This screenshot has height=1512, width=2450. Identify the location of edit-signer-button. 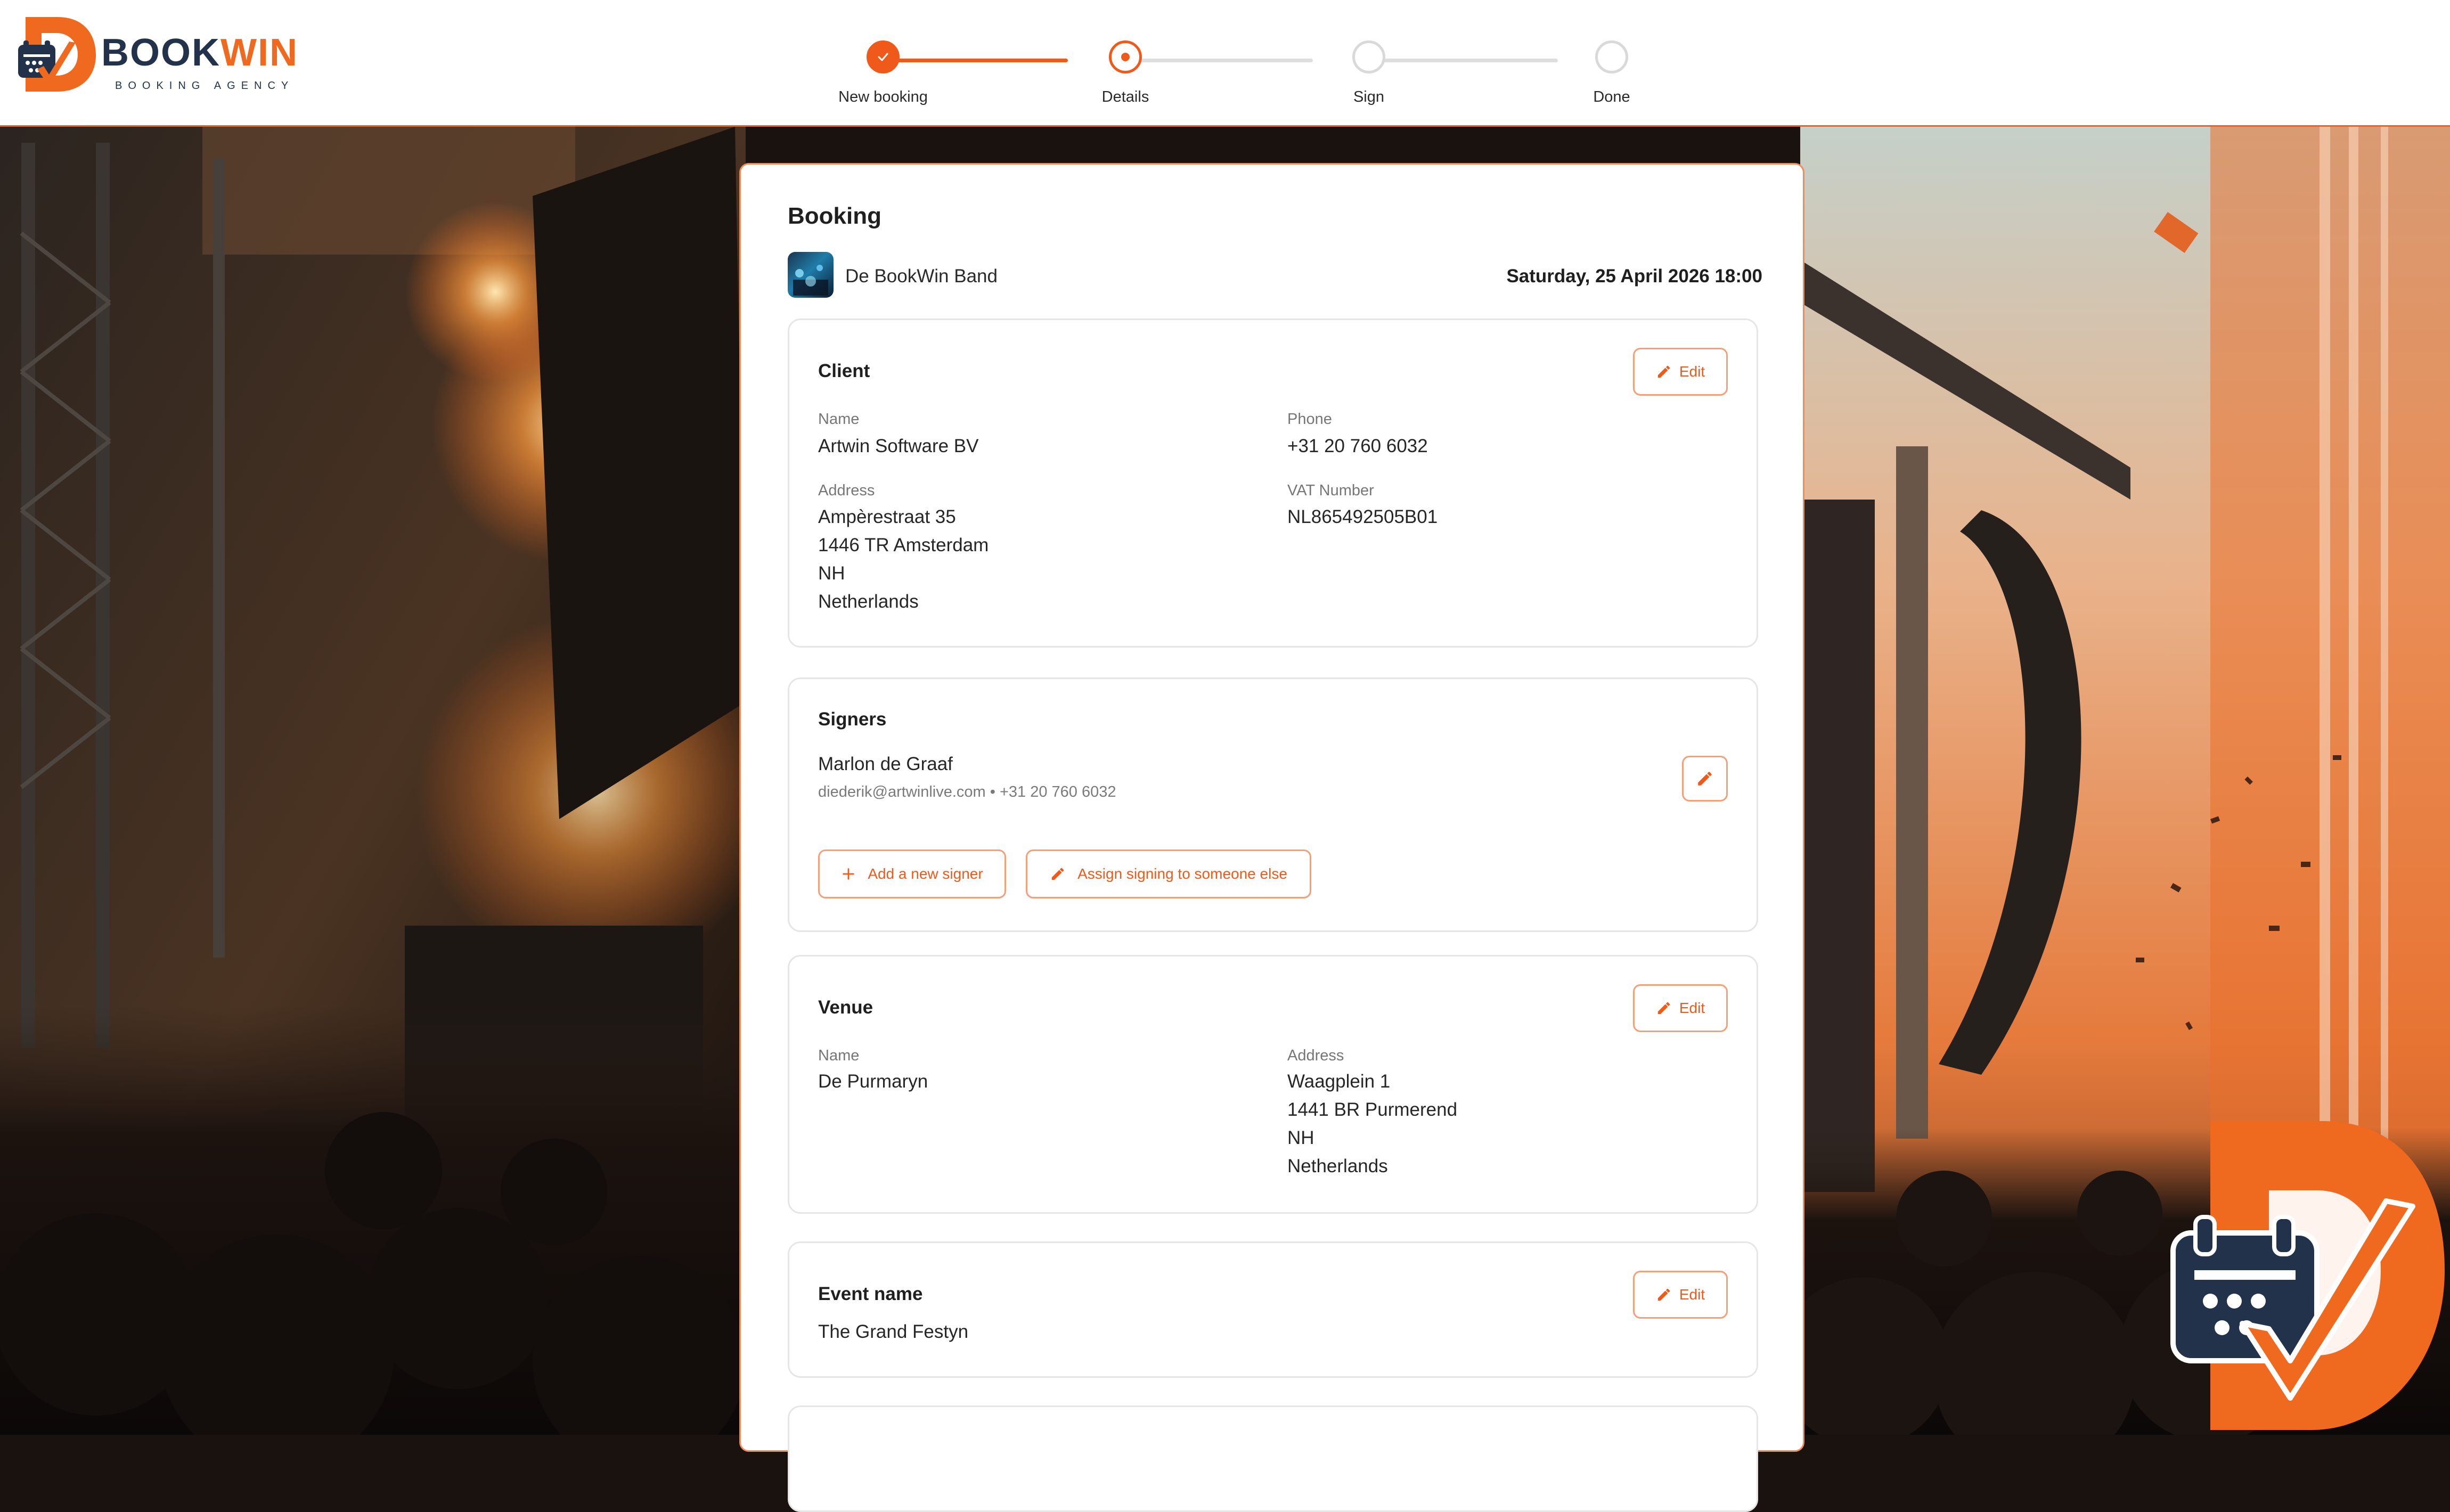
(1705, 779).